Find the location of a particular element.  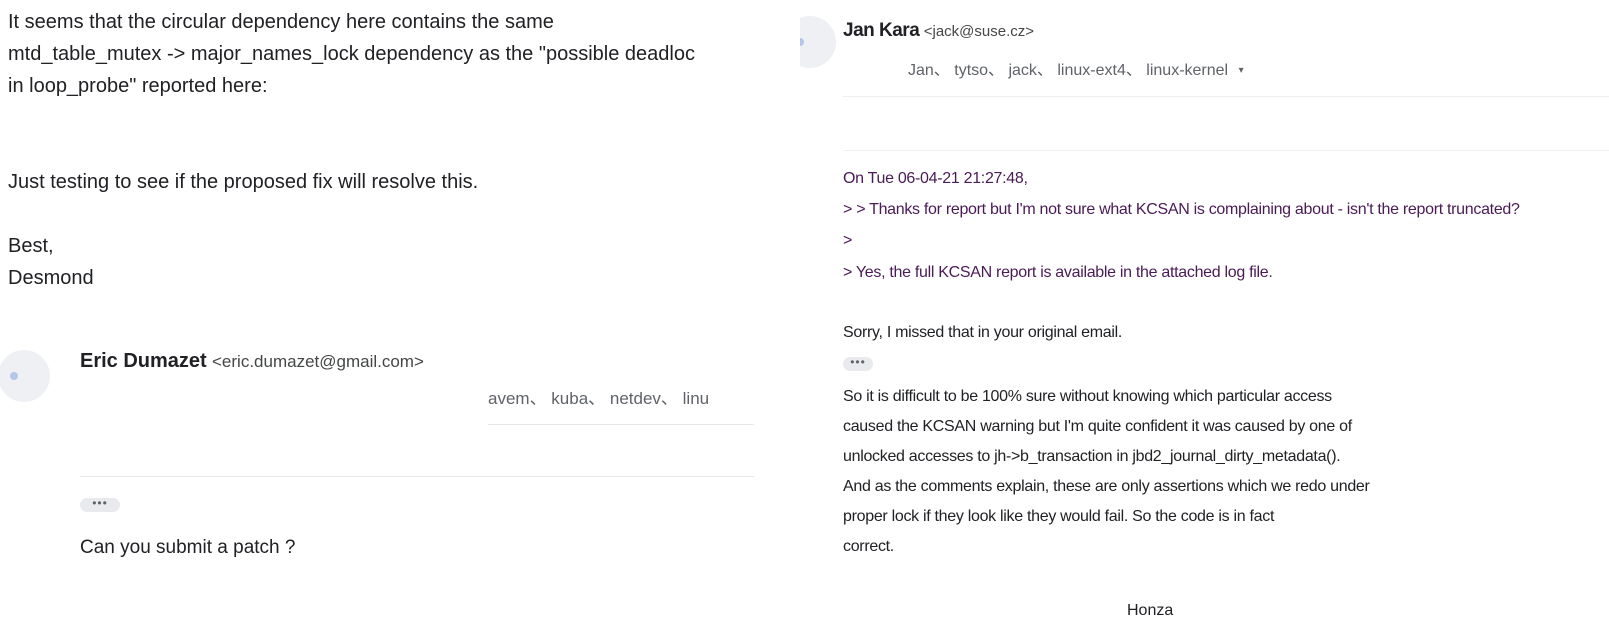

chevron-down-icon: ▾ is located at coordinates (1241, 70).